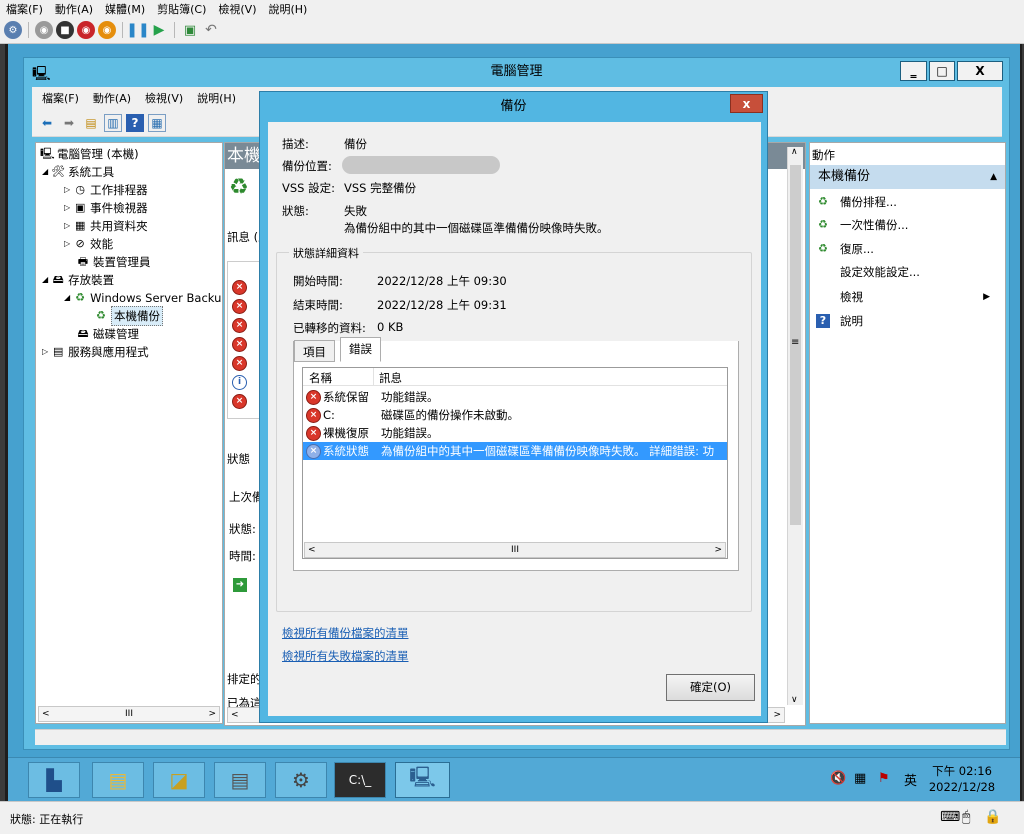 The width and height of the screenshot is (1024, 834). Describe the element at coordinates (107, 30) in the screenshot. I see `save-icon: ◉` at that location.